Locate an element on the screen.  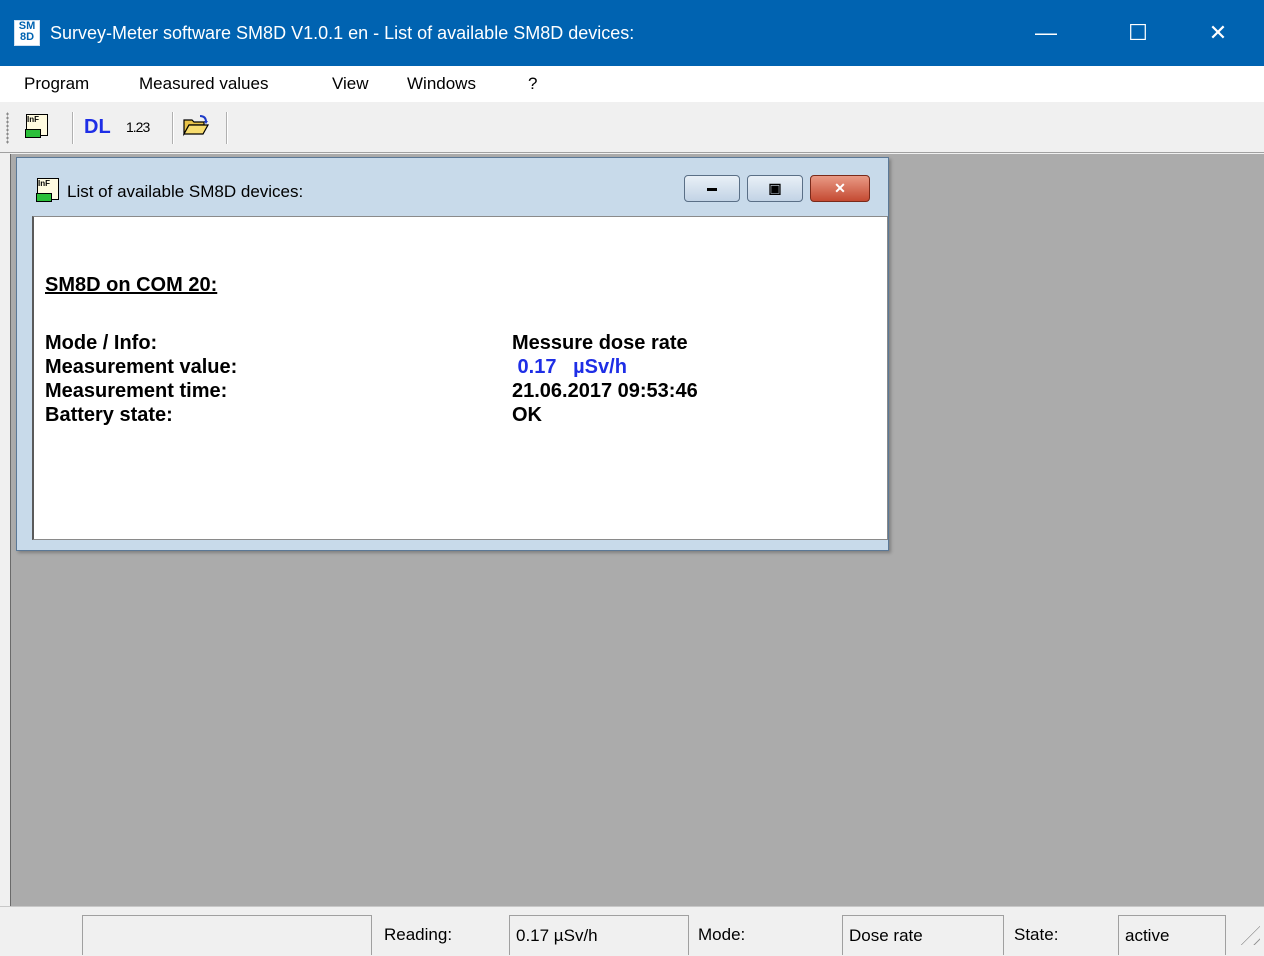
numeric-label: 1.23 is located at coordinates (138, 127).